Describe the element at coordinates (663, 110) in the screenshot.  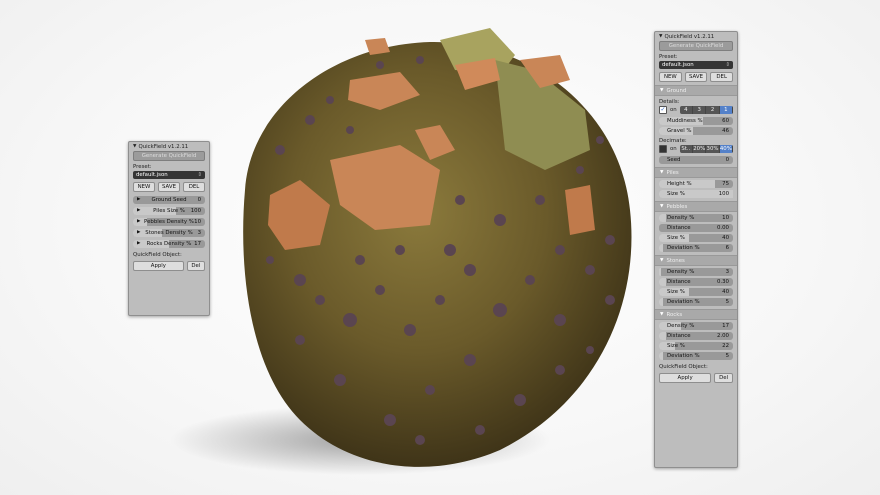
I see `details-on-checkbox: ✓` at that location.